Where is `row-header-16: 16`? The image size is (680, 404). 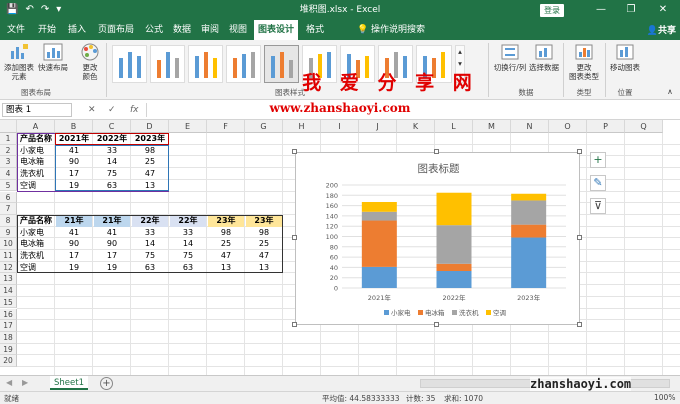 row-header-16: 16 is located at coordinates (8, 314).